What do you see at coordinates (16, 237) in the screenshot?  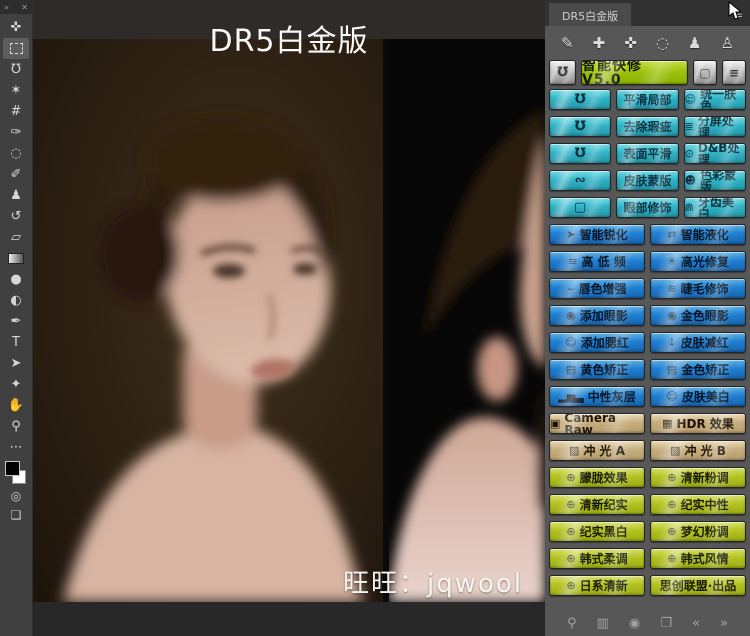 I see `eraser-tool: ▱` at bounding box center [16, 237].